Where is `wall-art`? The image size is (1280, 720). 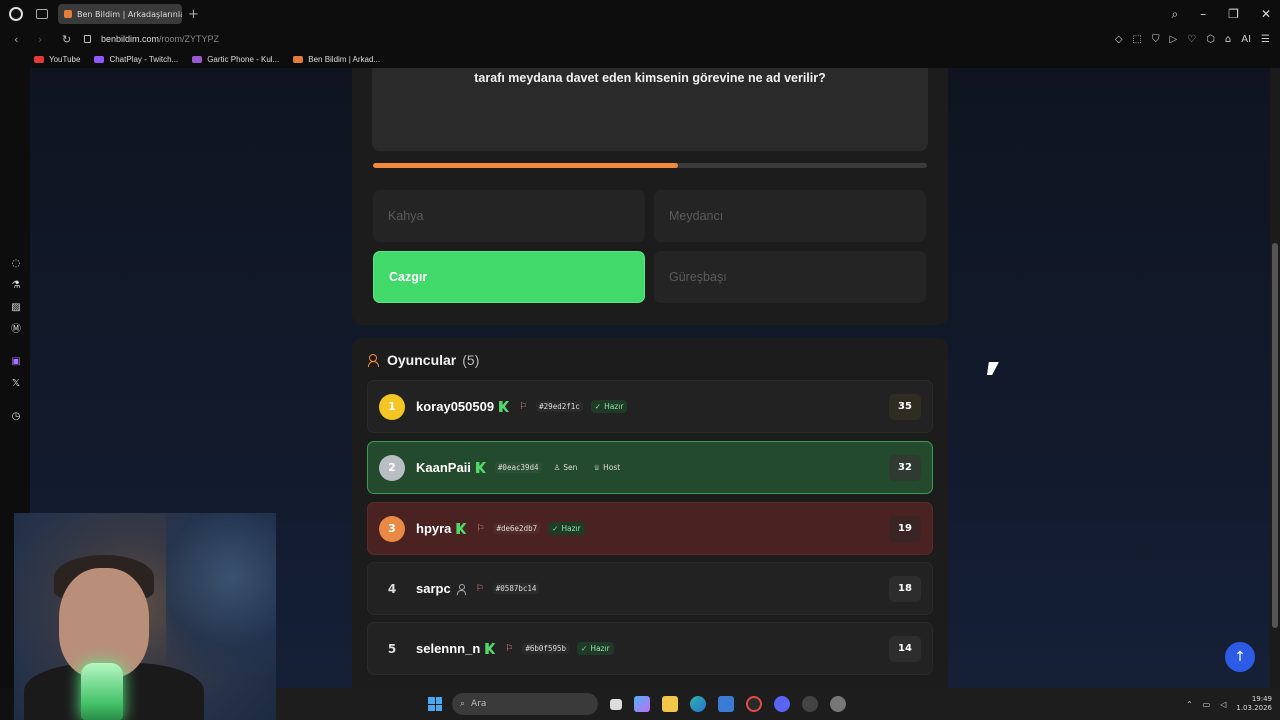
wall-art is located at coordinates (221, 593).